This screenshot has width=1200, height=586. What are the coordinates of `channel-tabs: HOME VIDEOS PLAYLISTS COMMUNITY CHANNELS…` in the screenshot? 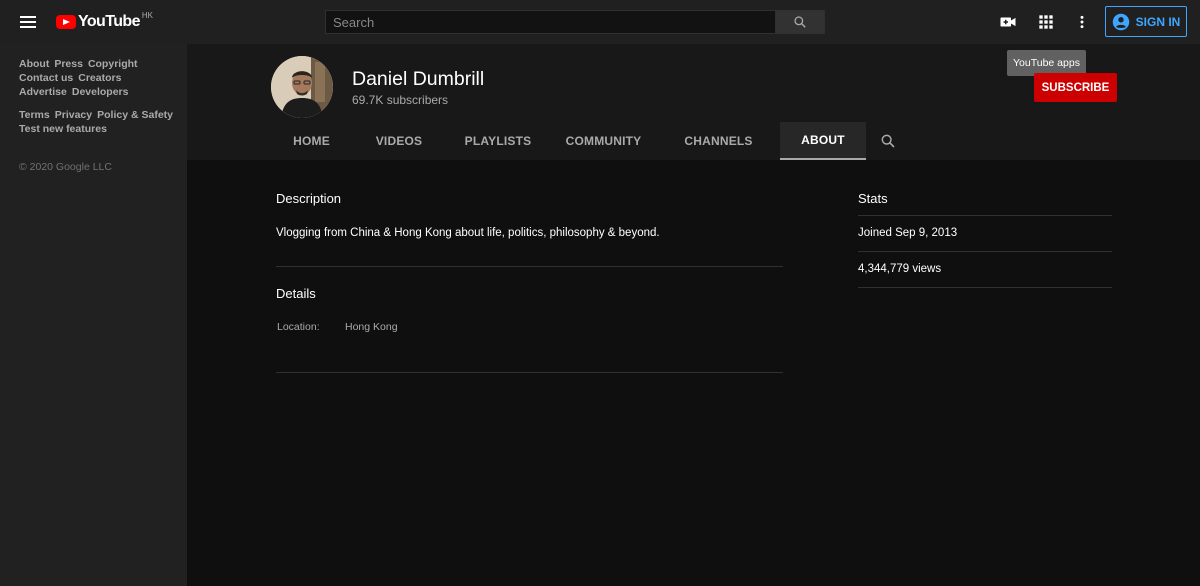 It's located at (590, 141).